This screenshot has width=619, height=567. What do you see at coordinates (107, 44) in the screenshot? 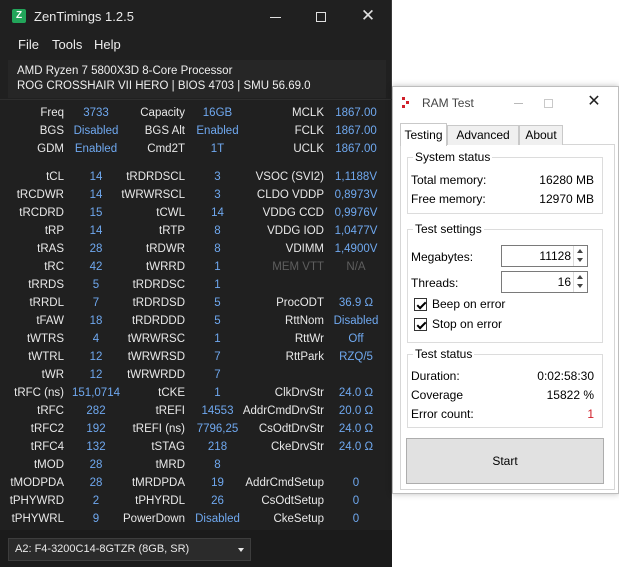
I see `menu-help: Help` at bounding box center [107, 44].